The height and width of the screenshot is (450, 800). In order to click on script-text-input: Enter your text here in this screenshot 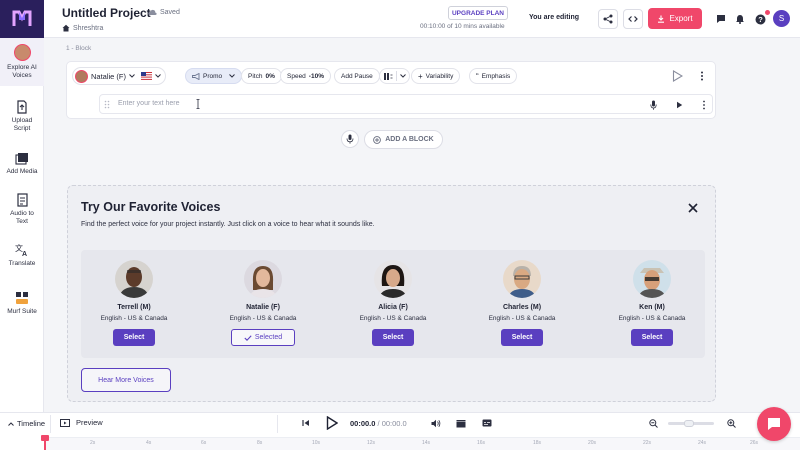, I will do `click(148, 103)`.